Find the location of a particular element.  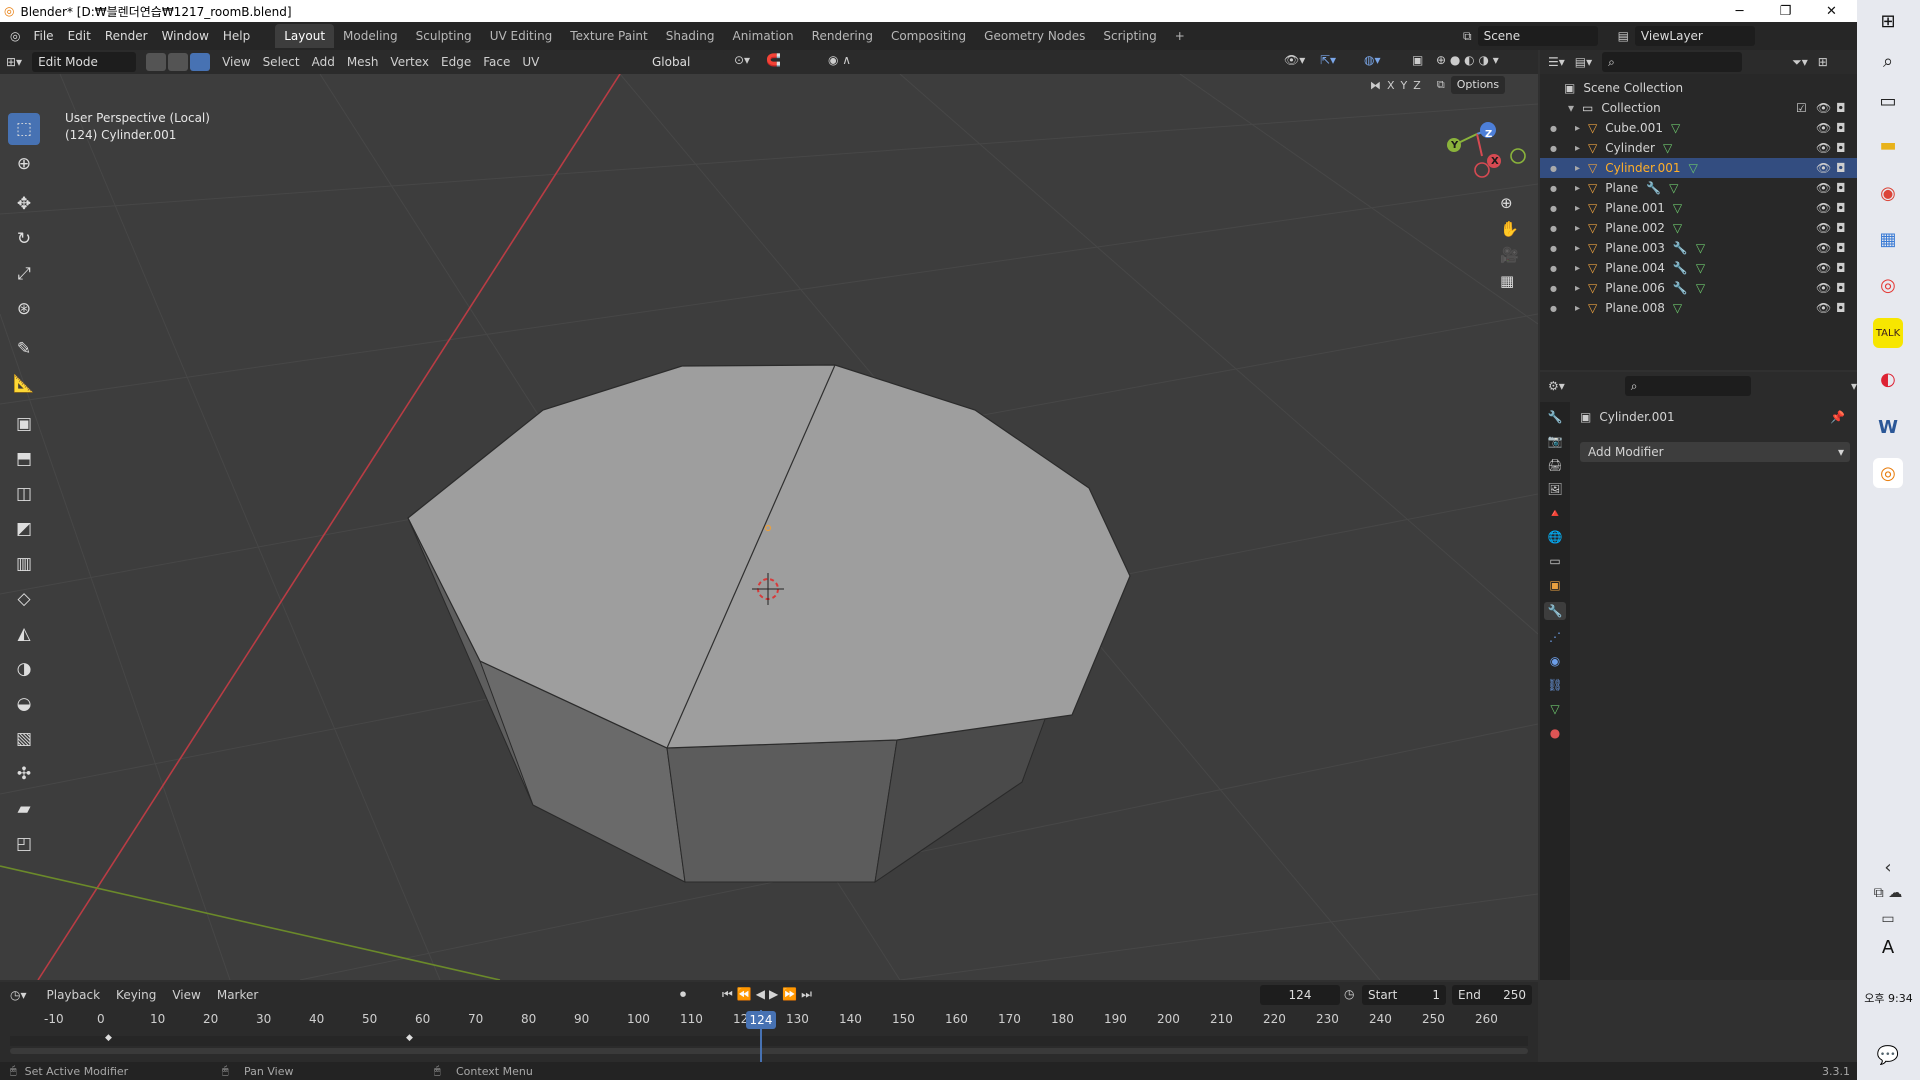

edge-slide-tool-icon: ▧ is located at coordinates (24, 739).